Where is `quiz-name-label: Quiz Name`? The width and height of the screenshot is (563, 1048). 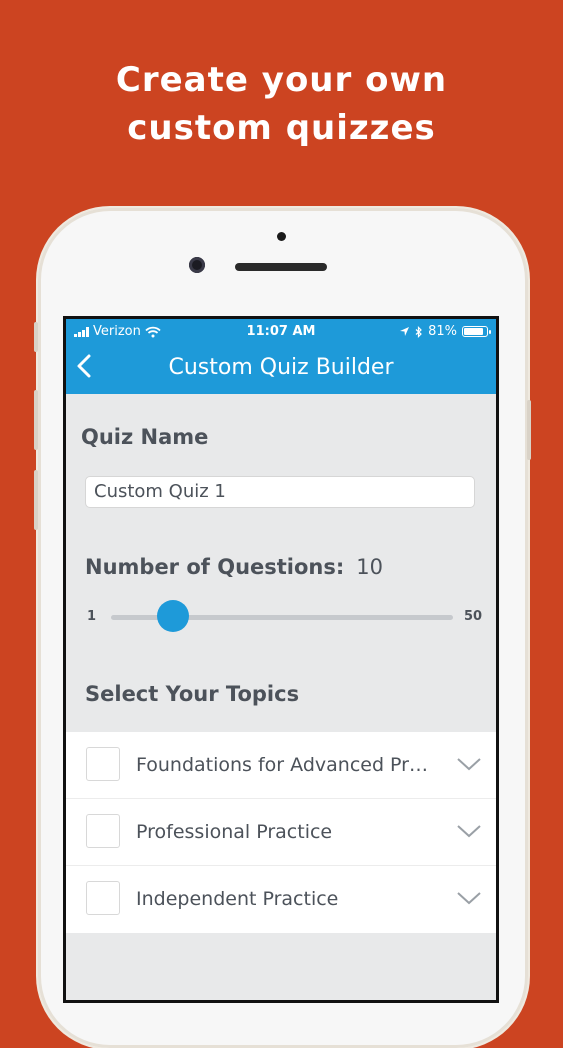
quiz-name-label: Quiz Name is located at coordinates (145, 437).